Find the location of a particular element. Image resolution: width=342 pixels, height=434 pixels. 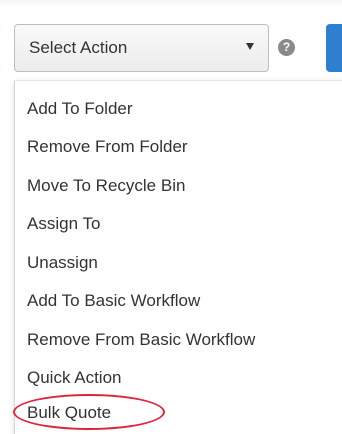

select-action-dropdown: Select Action is located at coordinates (141, 48).